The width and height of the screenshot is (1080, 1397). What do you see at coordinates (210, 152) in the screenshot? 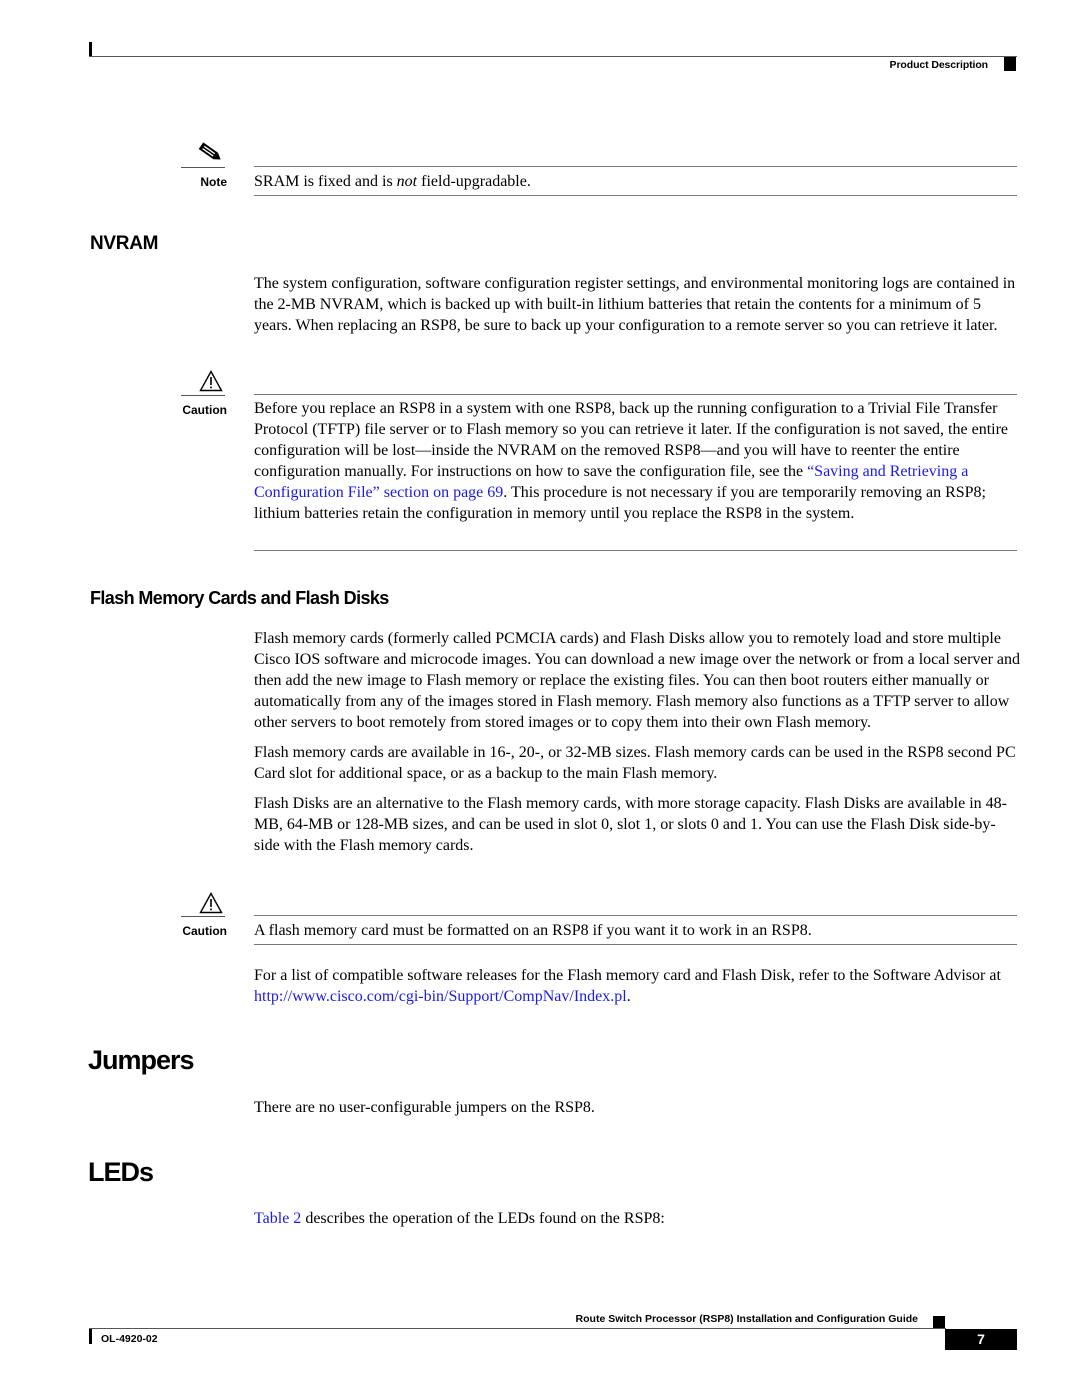
I see `pencil-note-icon` at bounding box center [210, 152].